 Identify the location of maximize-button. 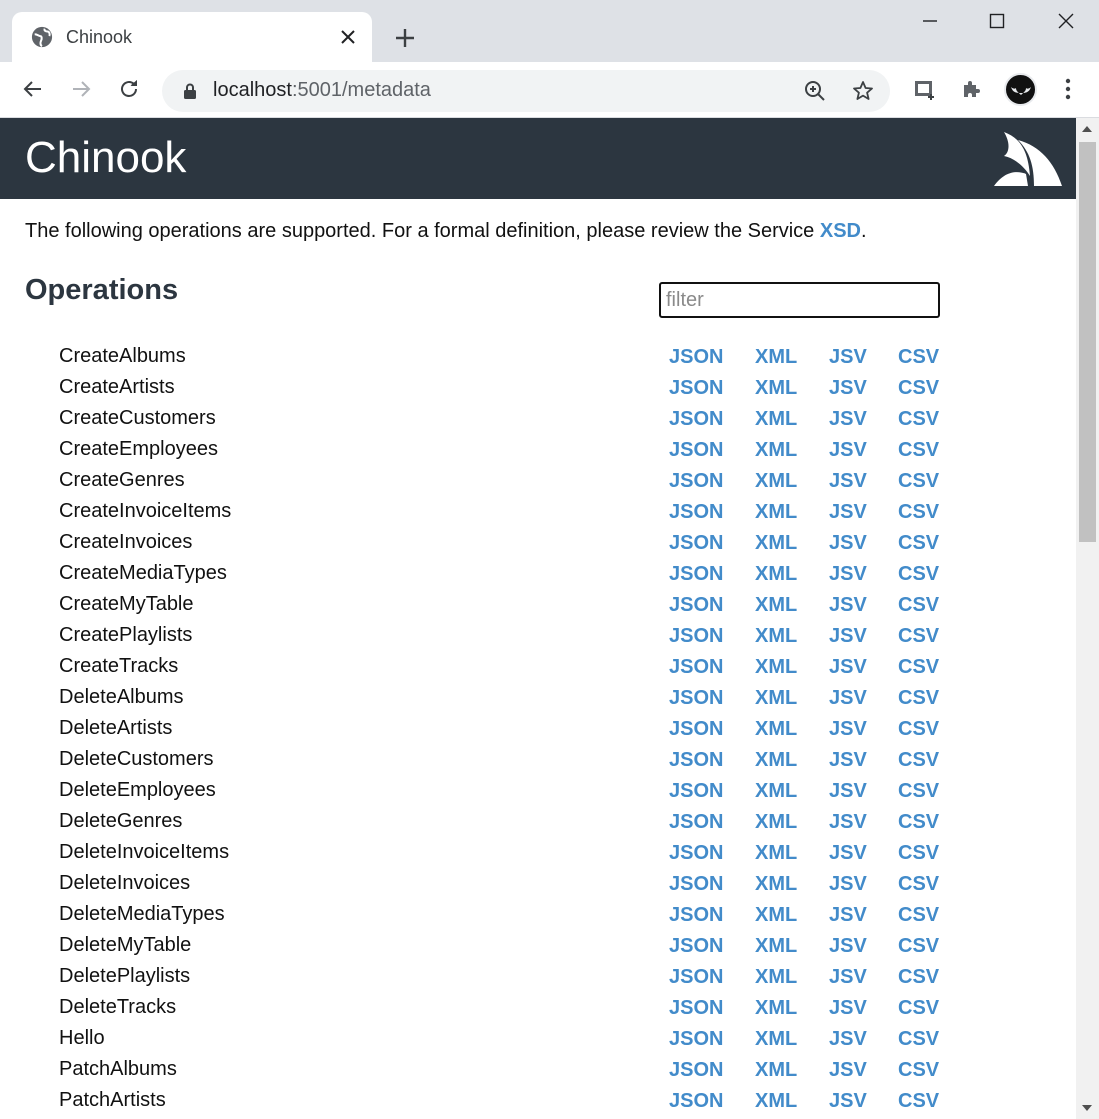
(997, 21).